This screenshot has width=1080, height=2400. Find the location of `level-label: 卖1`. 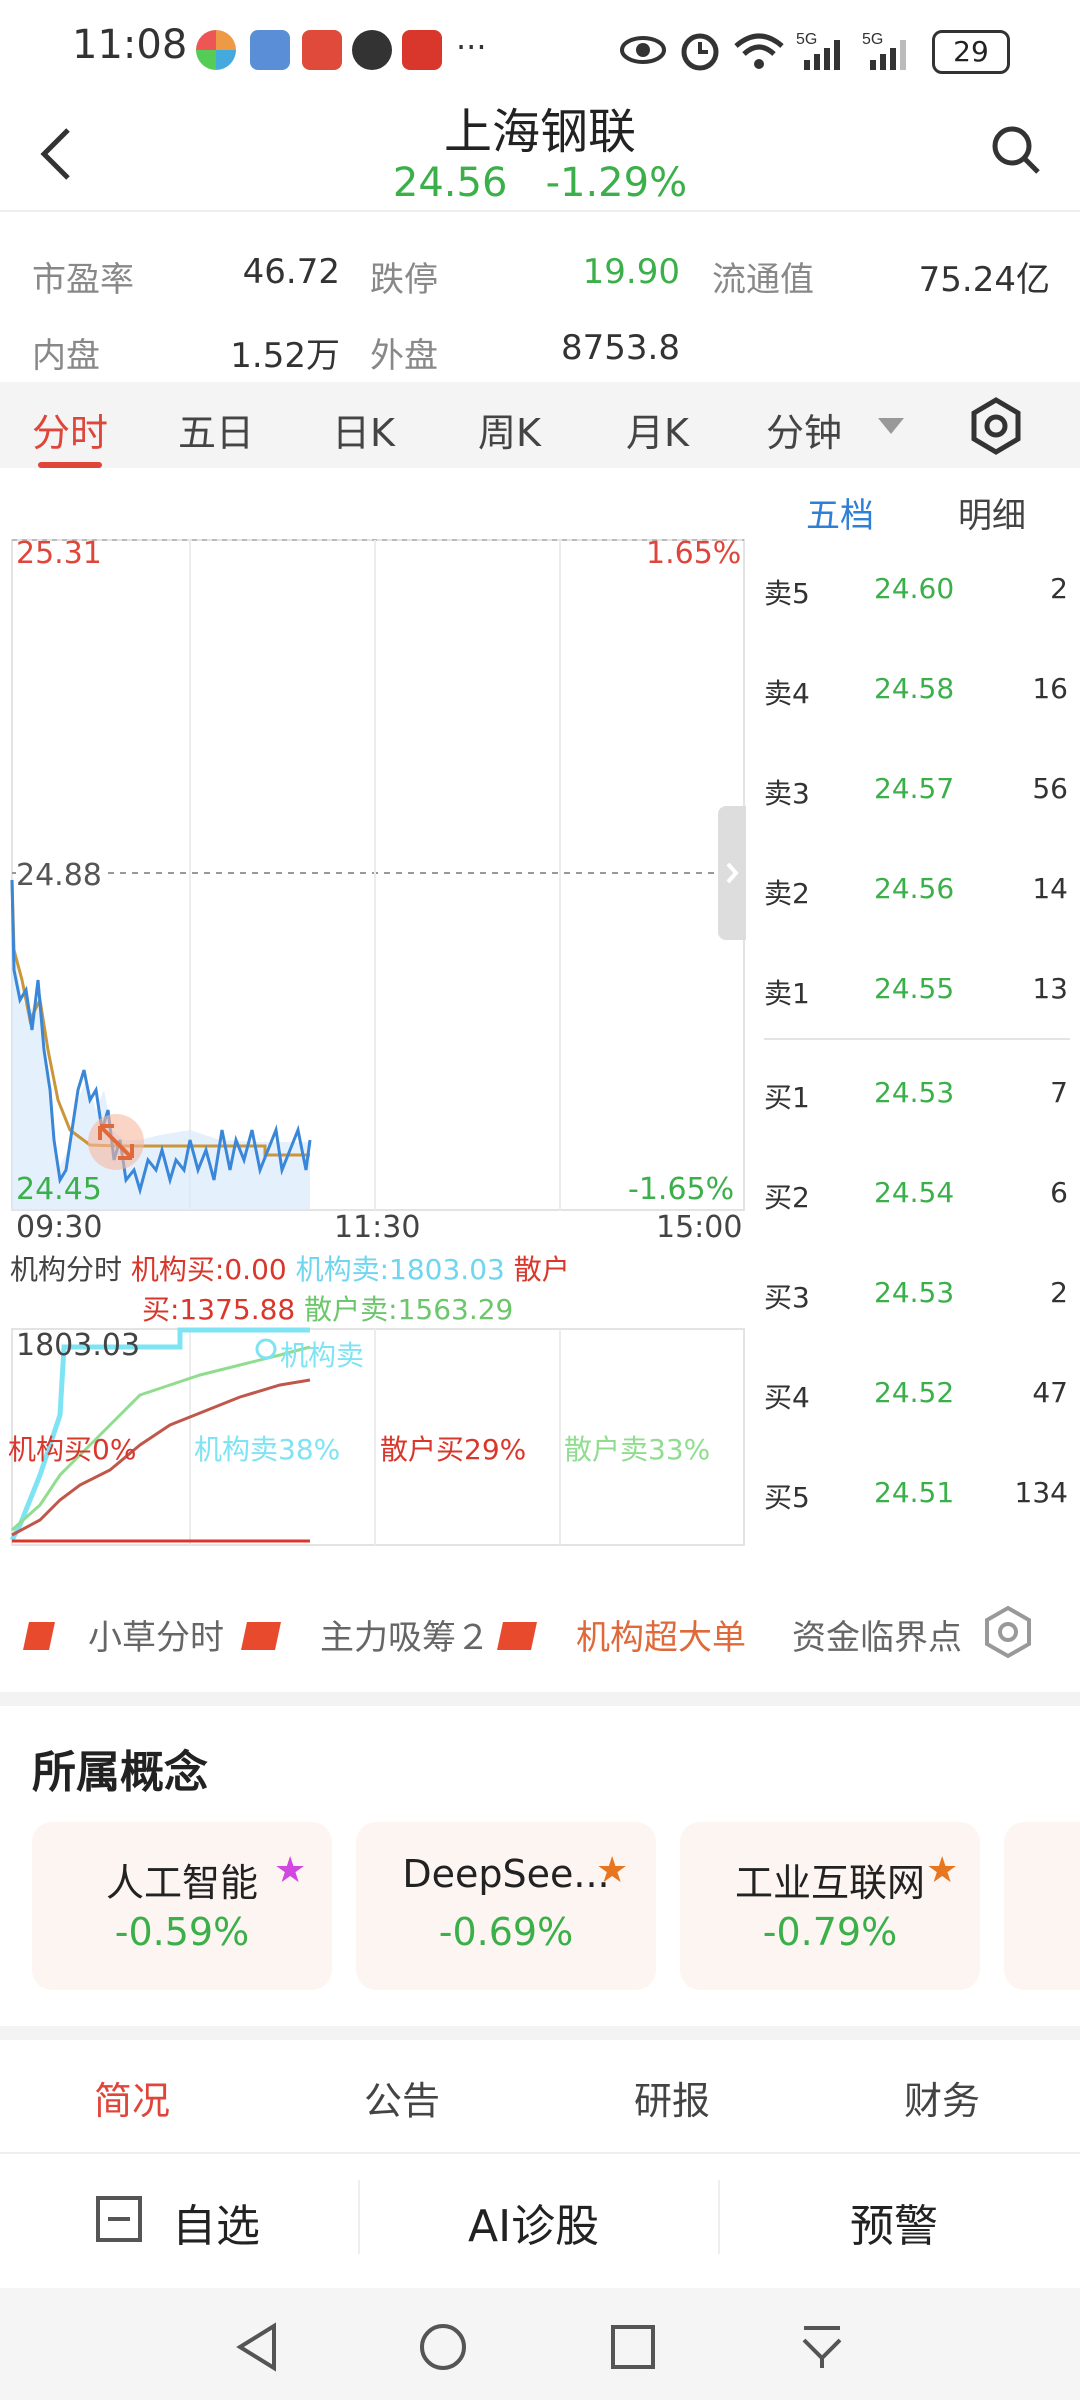

level-label: 卖1 is located at coordinates (787, 993).